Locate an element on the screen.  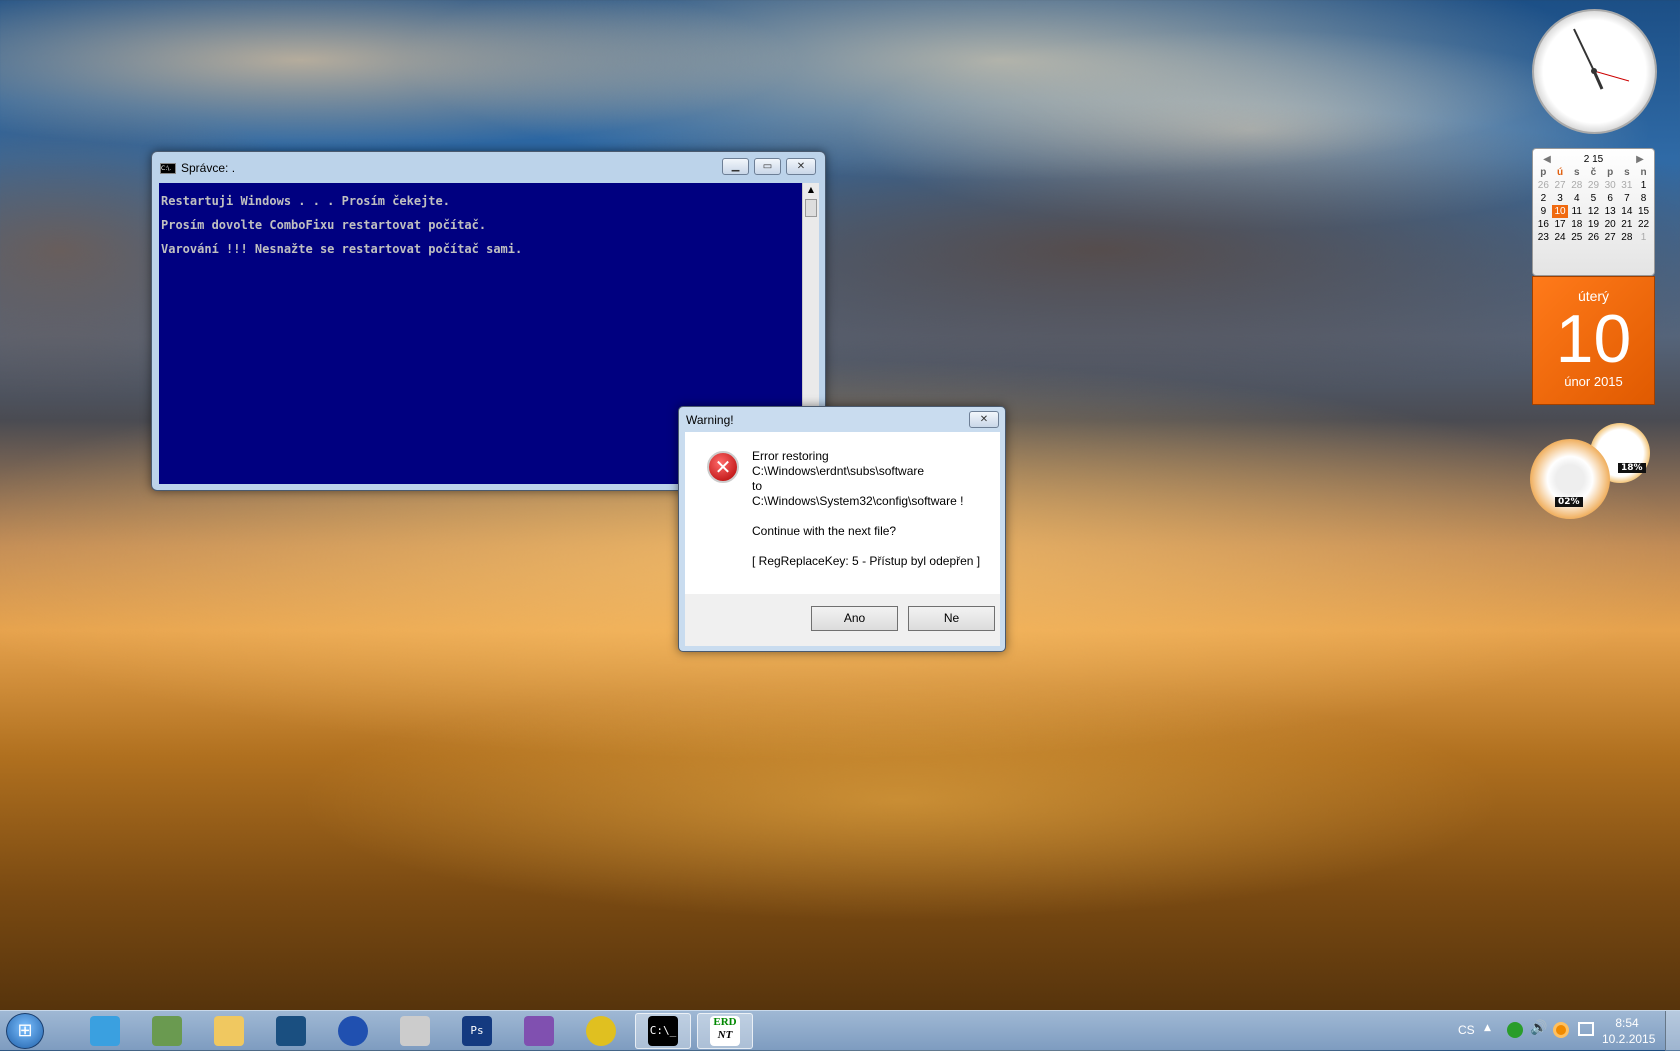
calendar-day: 24 is located at coordinates (1560, 237).